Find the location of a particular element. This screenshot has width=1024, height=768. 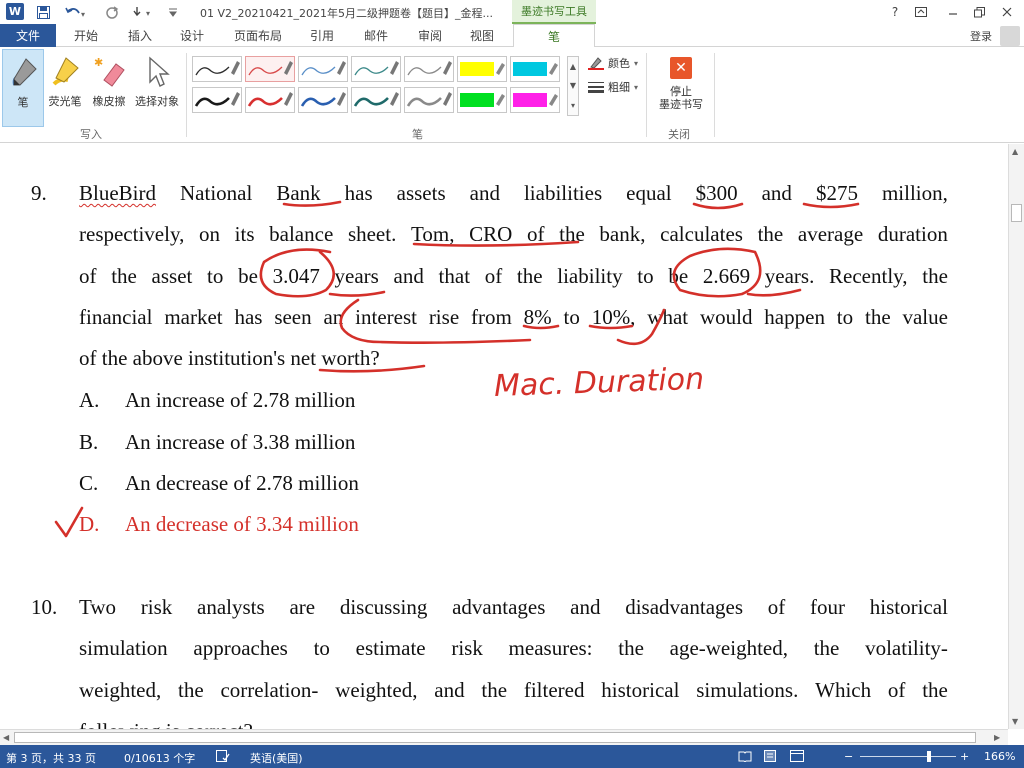

word: respectively, is located at coordinates (132, 234).